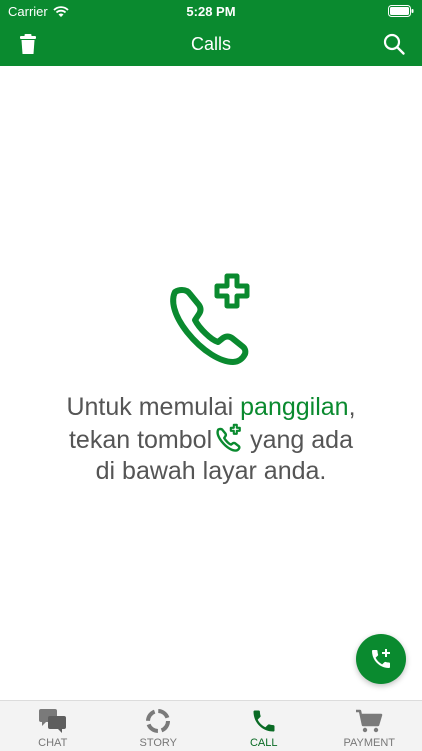 This screenshot has width=422, height=751. What do you see at coordinates (264, 743) in the screenshot?
I see `tab-label: CALL` at bounding box center [264, 743].